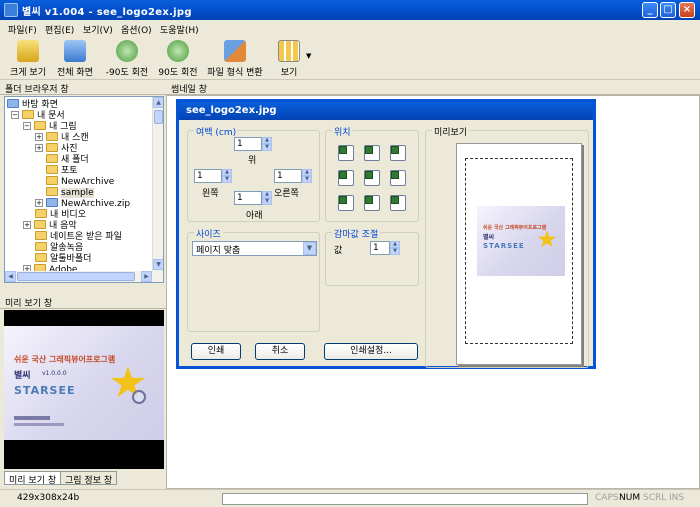 This screenshot has width=700, height=507. I want to click on margin-bottom-spinner: 1 ▲ ▼, so click(253, 198).